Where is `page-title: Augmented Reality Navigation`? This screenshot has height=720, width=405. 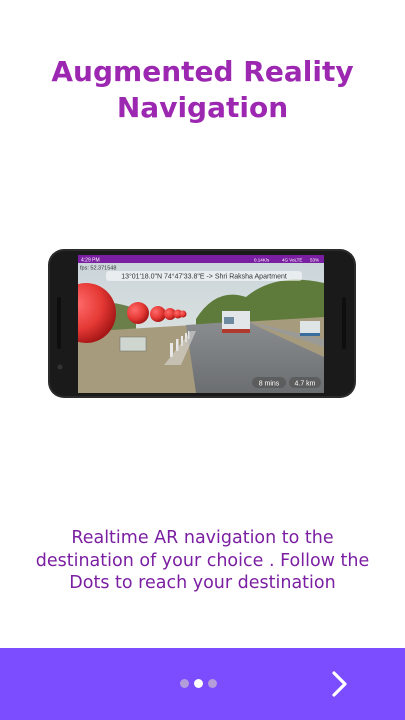
page-title: Augmented Reality Navigation is located at coordinates (202, 90).